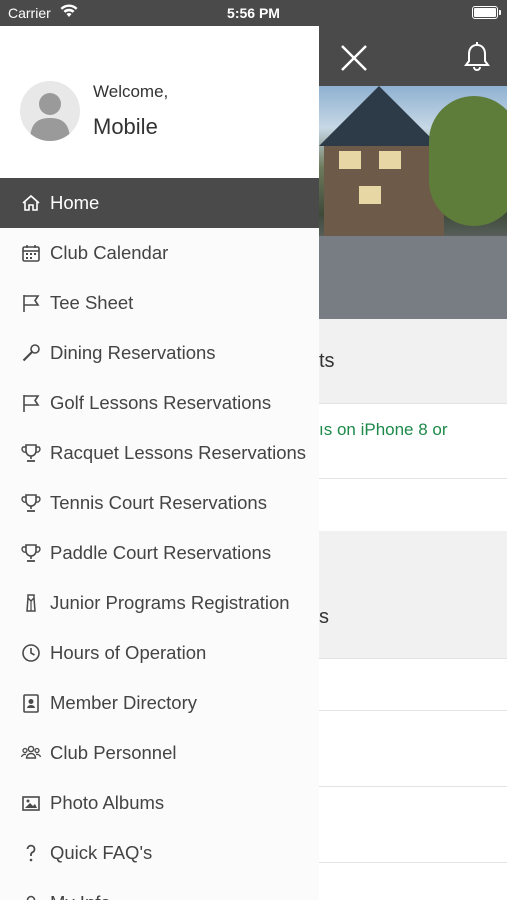 This screenshot has width=507, height=900. I want to click on status-bar: Carrier 5:56 PM, so click(253, 13).